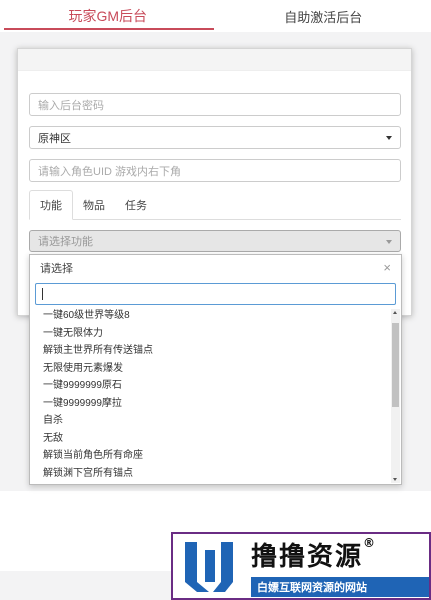 Image resolution: width=431 pixels, height=600 pixels. What do you see at coordinates (210, 404) in the screenshot?
I see `list-item: 一键9999999摩拉` at bounding box center [210, 404].